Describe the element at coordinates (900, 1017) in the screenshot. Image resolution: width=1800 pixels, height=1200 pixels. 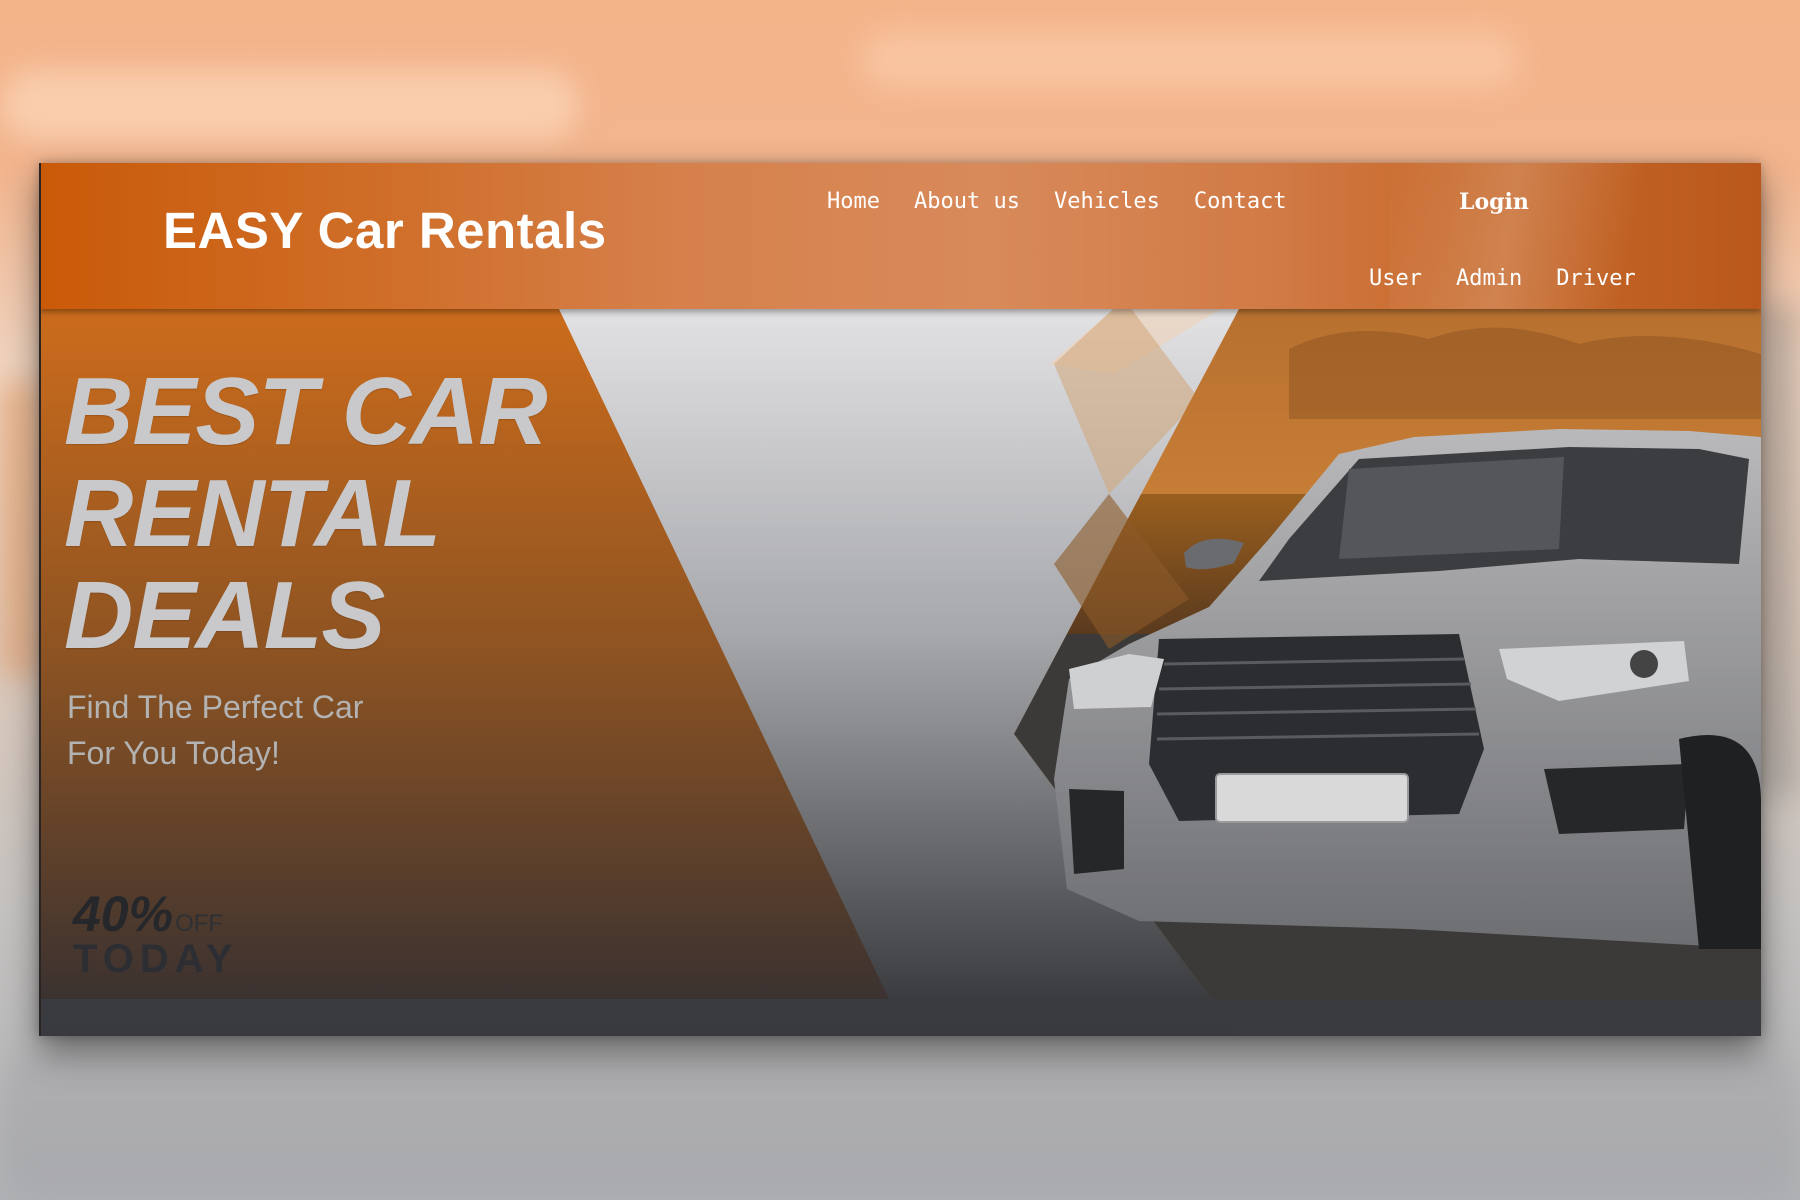
I see `bottom-strip` at that location.